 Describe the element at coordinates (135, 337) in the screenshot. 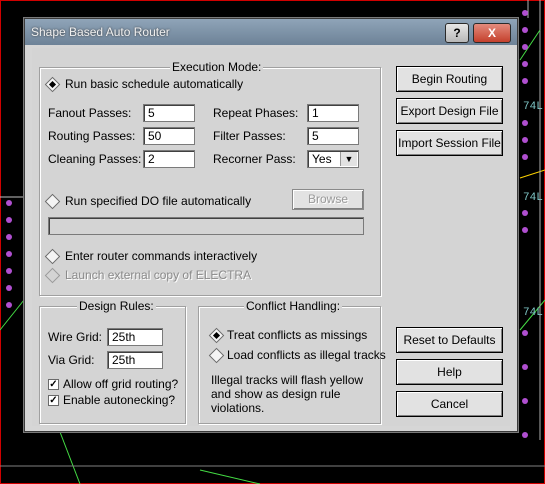

I see `wire-grid-input: 25th` at that location.